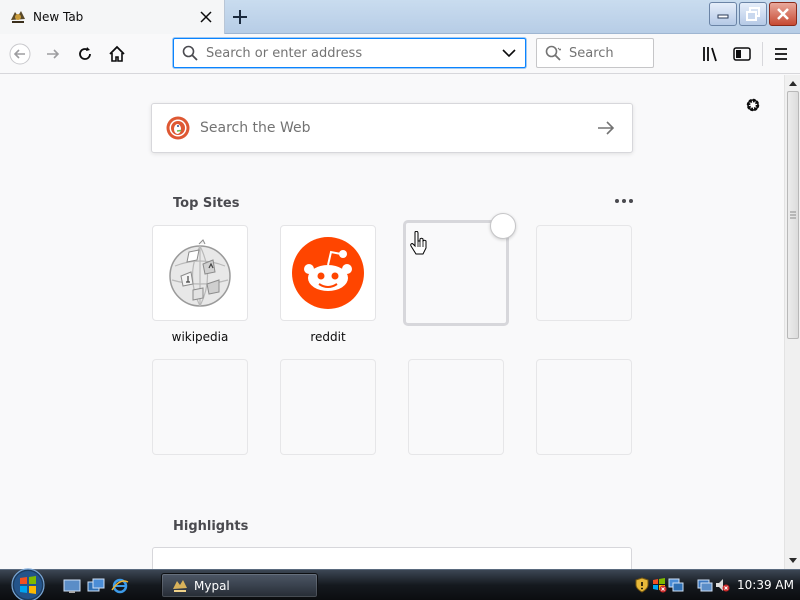 The width and height of the screenshot is (800, 600). I want to click on close-icon, so click(206, 17).